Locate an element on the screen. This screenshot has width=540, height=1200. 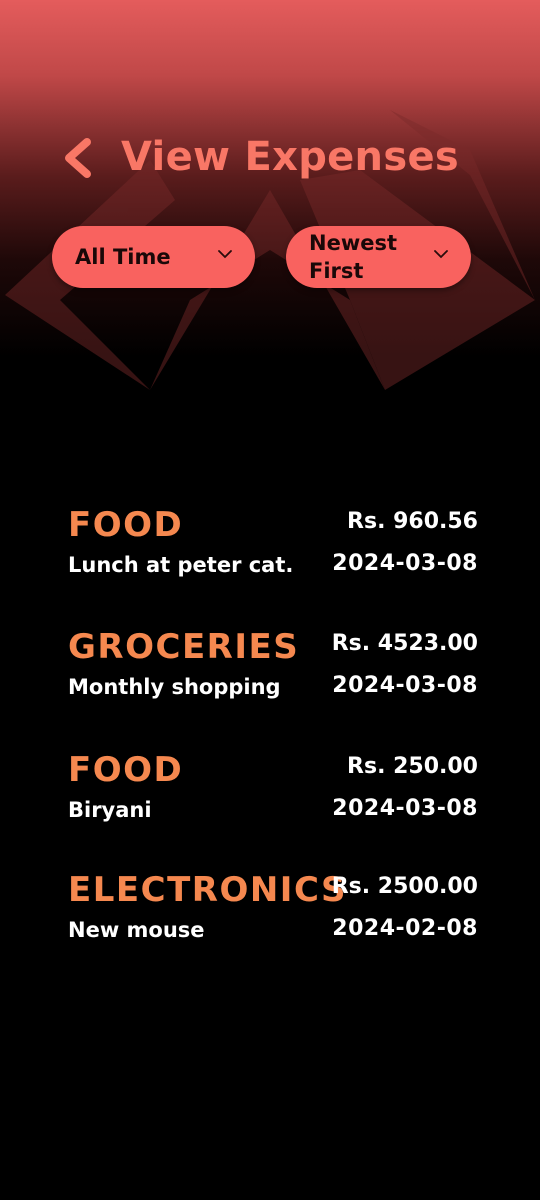
chevron-left-icon is located at coordinates (78, 158).